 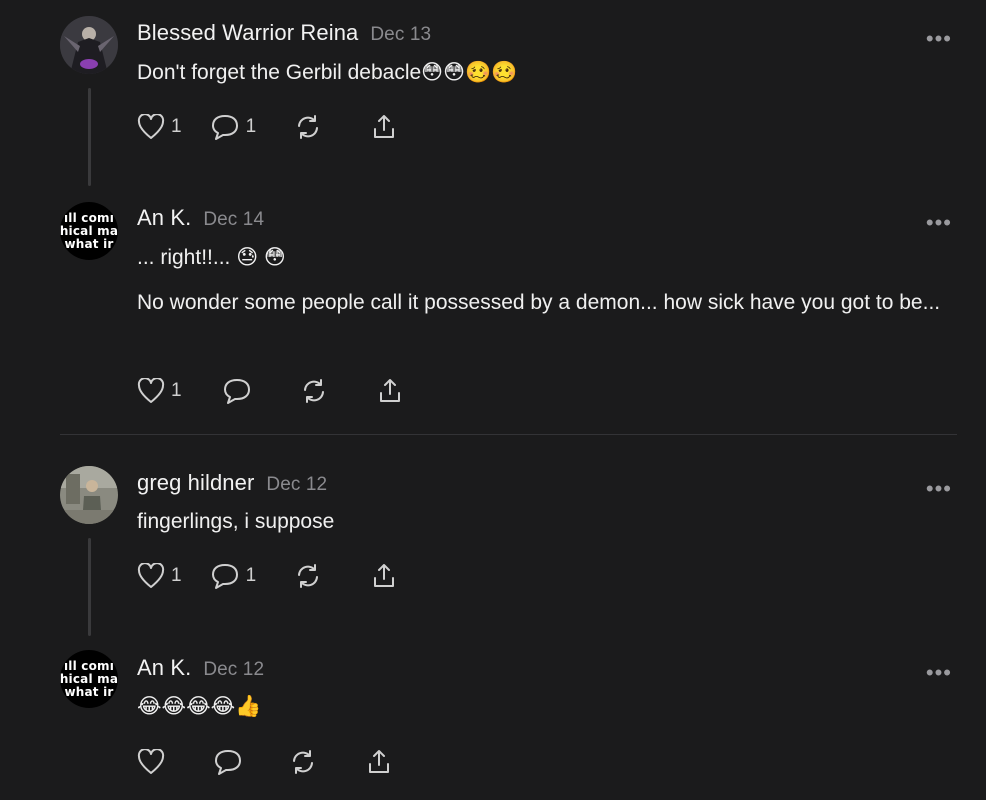 I want to click on thread-divider, so click(x=508, y=434).